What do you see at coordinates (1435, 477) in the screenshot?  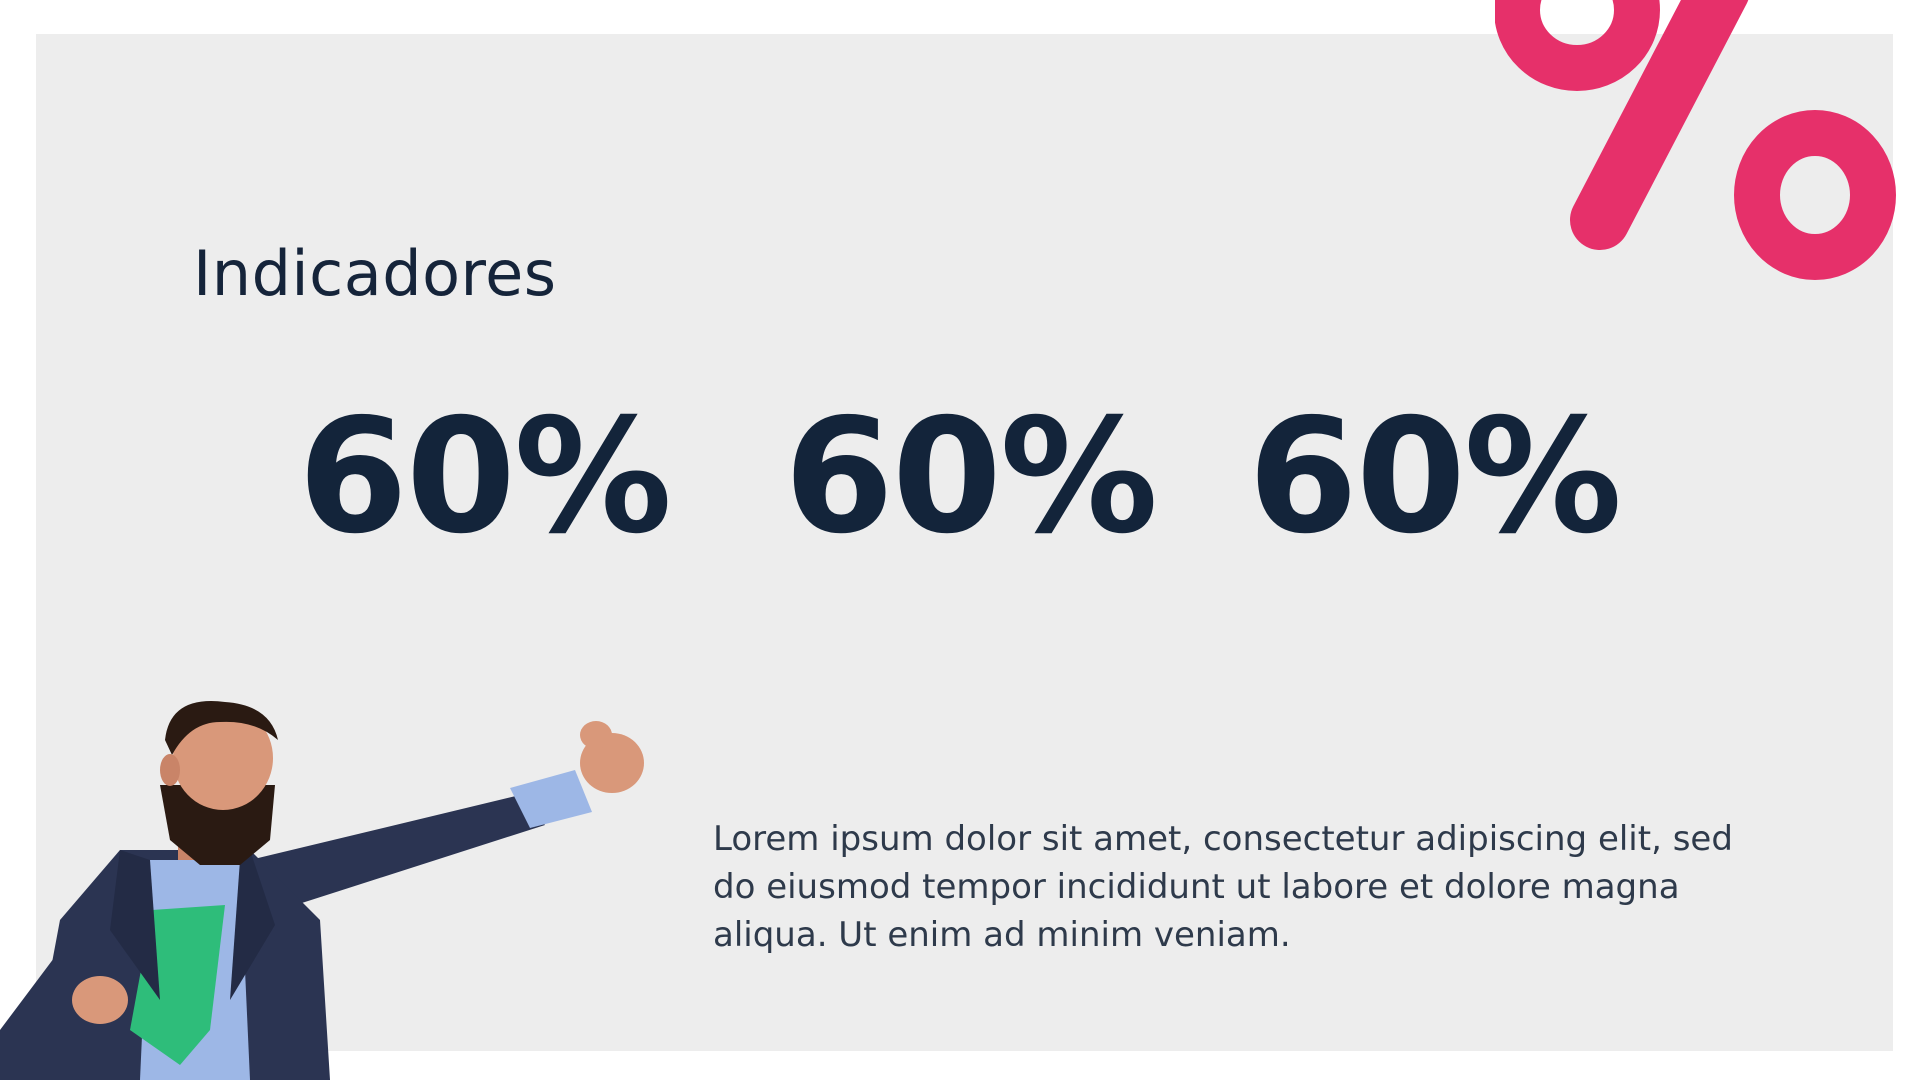 I see `stat-value-3: 60%` at bounding box center [1435, 477].